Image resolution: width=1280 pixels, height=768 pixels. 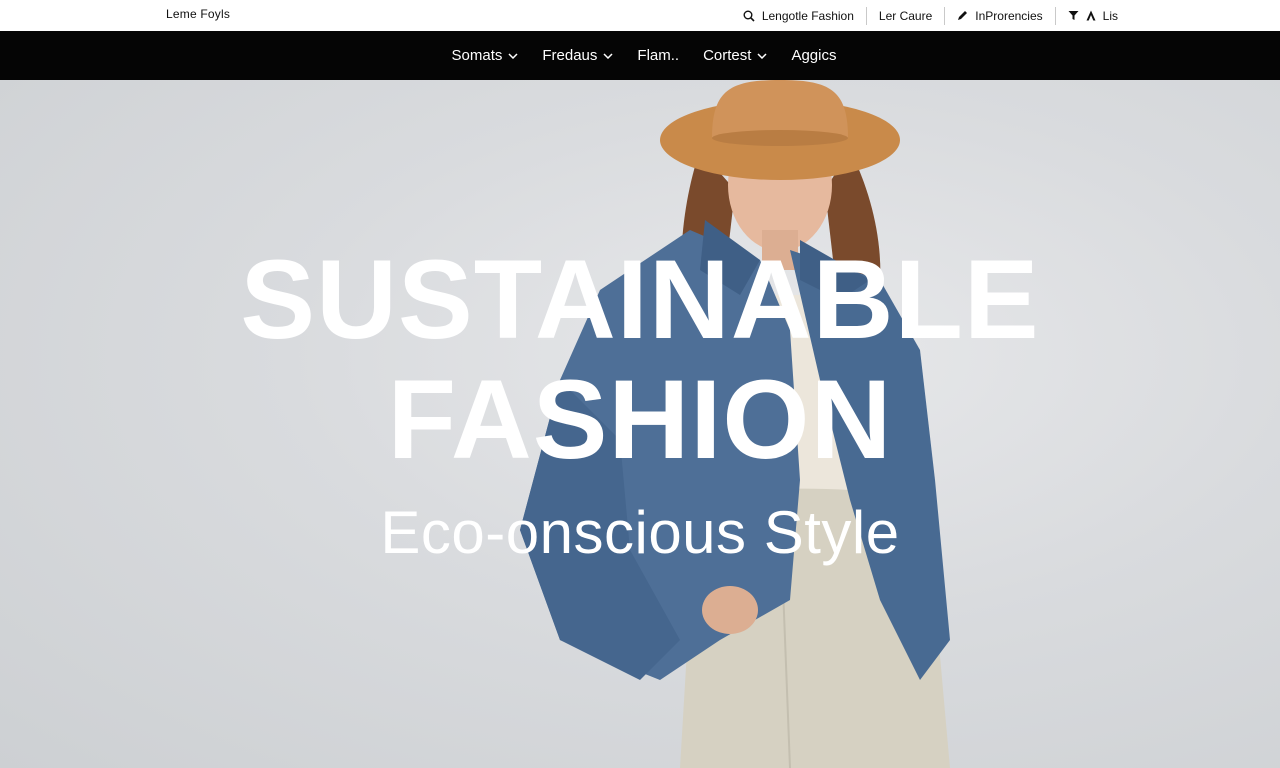 I want to click on nav-item-label: Aggics, so click(x=814, y=55).